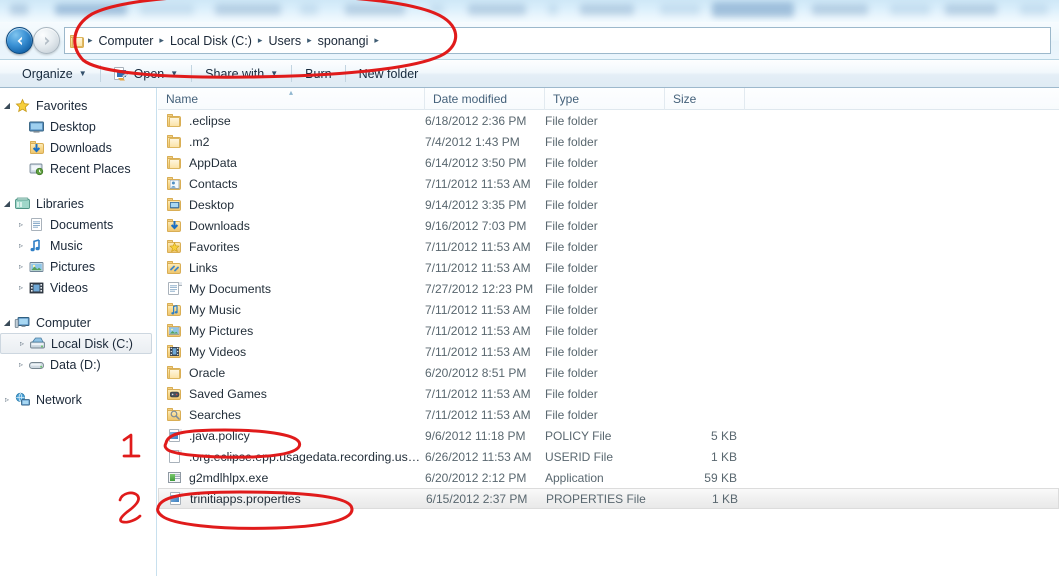  Describe the element at coordinates (596, 498) in the screenshot. I see `cell-type: PROPERTIES File` at that location.